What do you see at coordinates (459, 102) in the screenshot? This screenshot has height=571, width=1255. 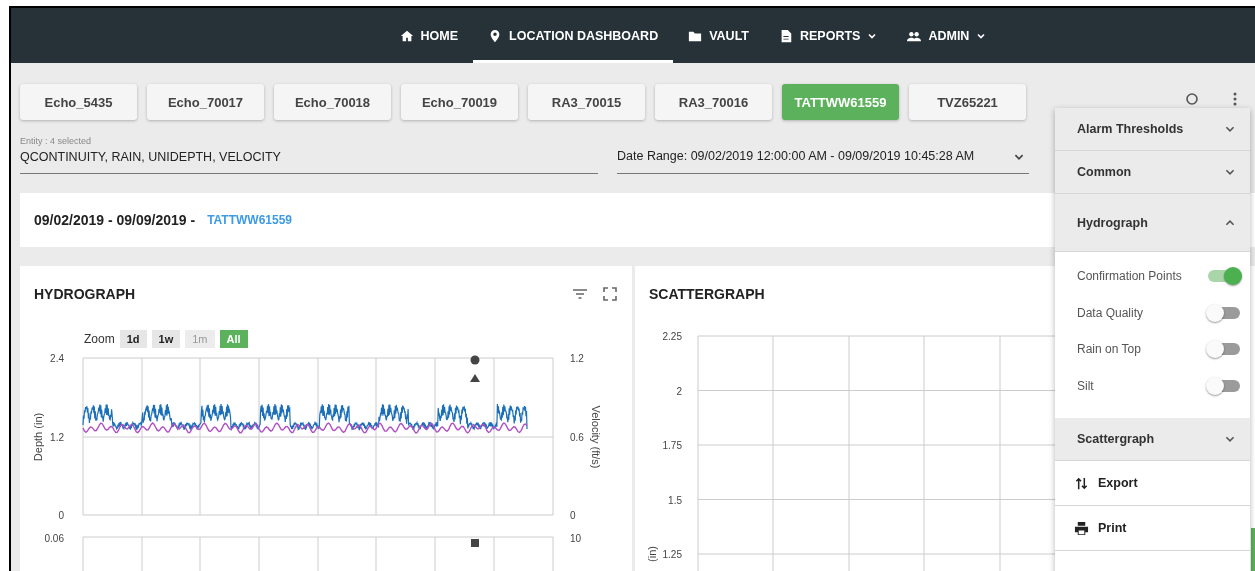 I see `location-tab: Echo_70019` at bounding box center [459, 102].